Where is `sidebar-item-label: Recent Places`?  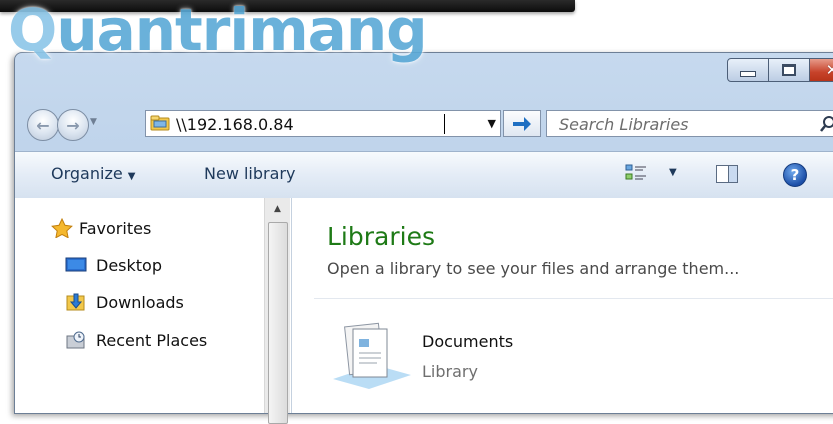 sidebar-item-label: Recent Places is located at coordinates (152, 340).